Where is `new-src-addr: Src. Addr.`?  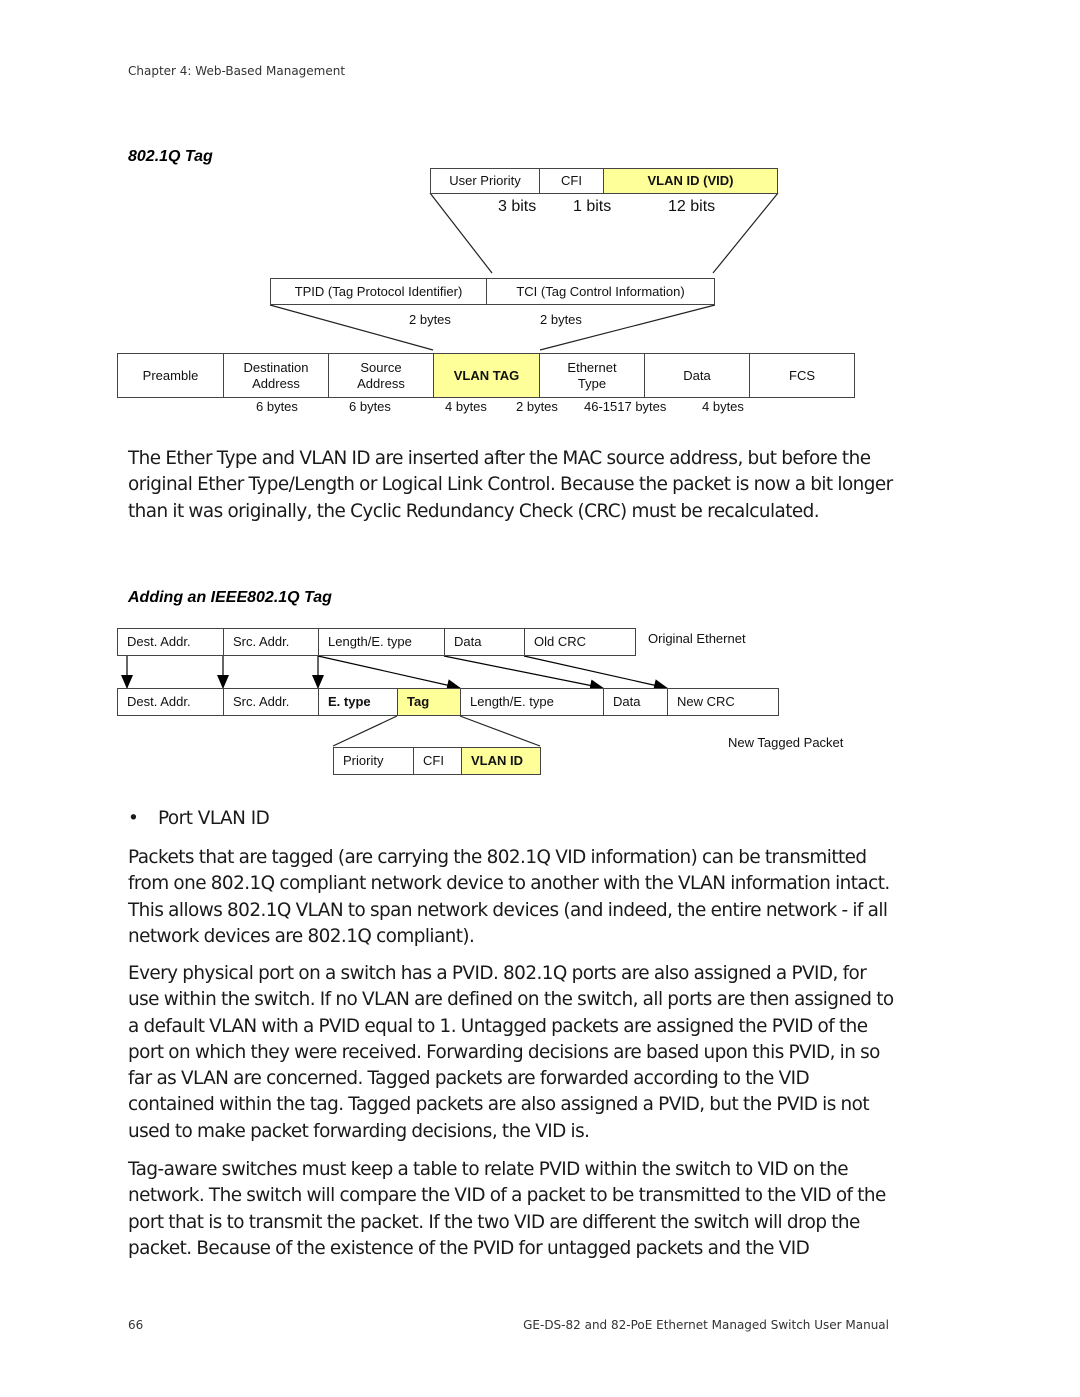 new-src-addr: Src. Addr. is located at coordinates (271, 702).